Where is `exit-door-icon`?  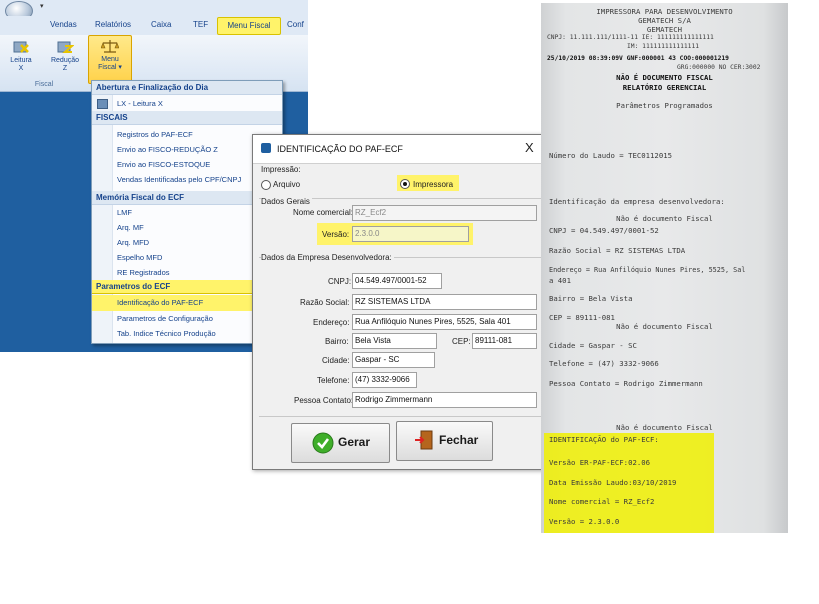
exit-door-icon is located at coordinates (424, 440).